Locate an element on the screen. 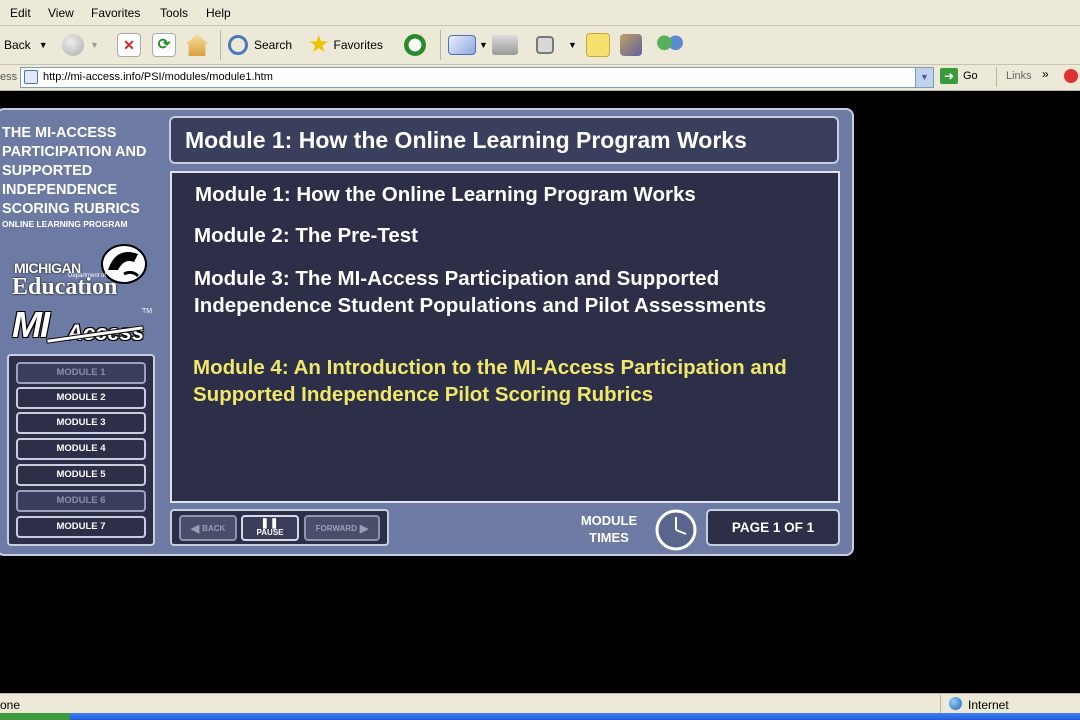 Image resolution: width=1080 pixels, height=720 pixels. module-6-button: MODULE 6 is located at coordinates (81, 501).